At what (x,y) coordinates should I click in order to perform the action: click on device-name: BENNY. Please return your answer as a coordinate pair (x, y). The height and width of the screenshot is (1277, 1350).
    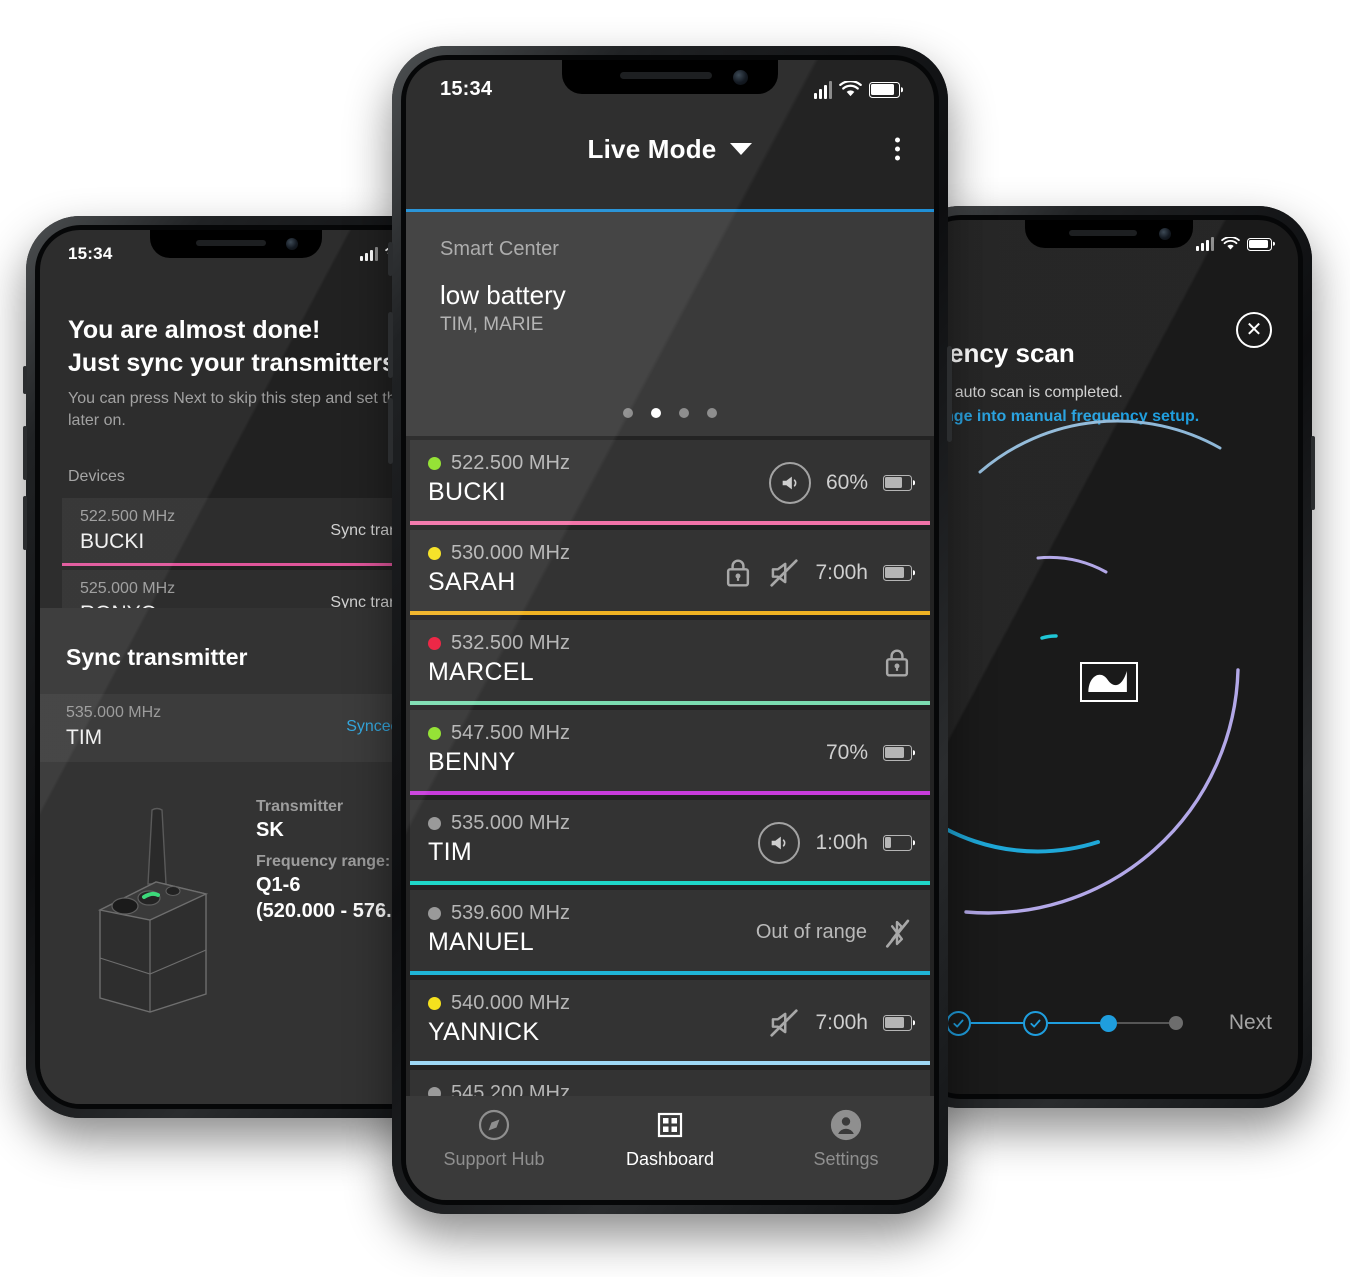
    Looking at the image, I should click on (472, 762).